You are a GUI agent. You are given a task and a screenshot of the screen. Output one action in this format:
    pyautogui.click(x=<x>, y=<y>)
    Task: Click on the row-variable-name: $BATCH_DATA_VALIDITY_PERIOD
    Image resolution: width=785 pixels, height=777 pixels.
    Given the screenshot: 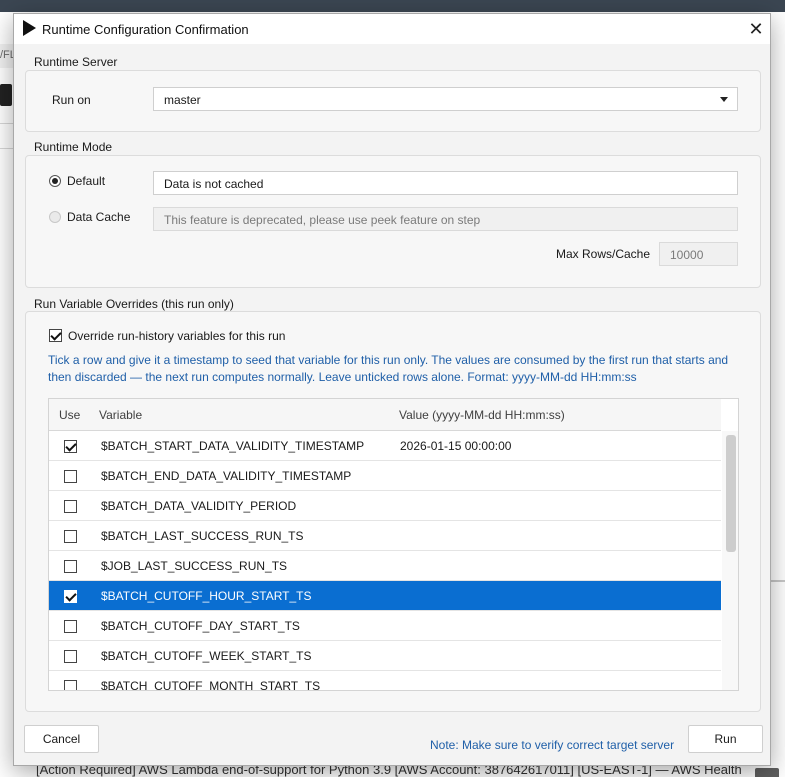 What is the action you would take?
    pyautogui.click(x=199, y=506)
    